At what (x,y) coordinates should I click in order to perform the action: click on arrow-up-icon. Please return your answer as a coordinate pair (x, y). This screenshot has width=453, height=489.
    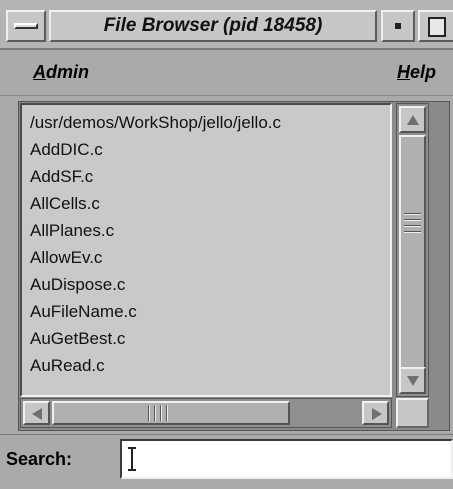
    Looking at the image, I should click on (413, 120).